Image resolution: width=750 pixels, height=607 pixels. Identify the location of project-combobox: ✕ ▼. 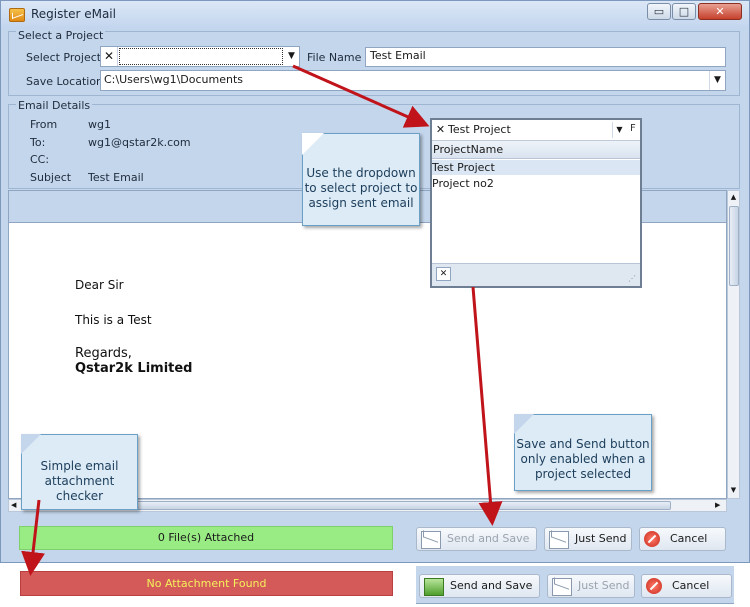
(200, 56).